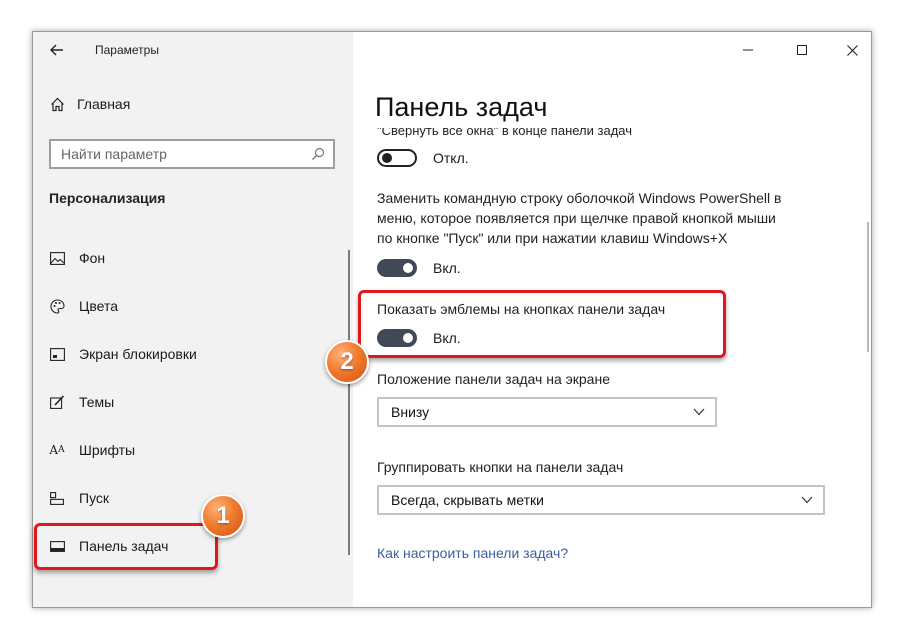 Image resolution: width=904 pixels, height=640 pixels. I want to click on annotation-badge-1: 1, so click(223, 516).